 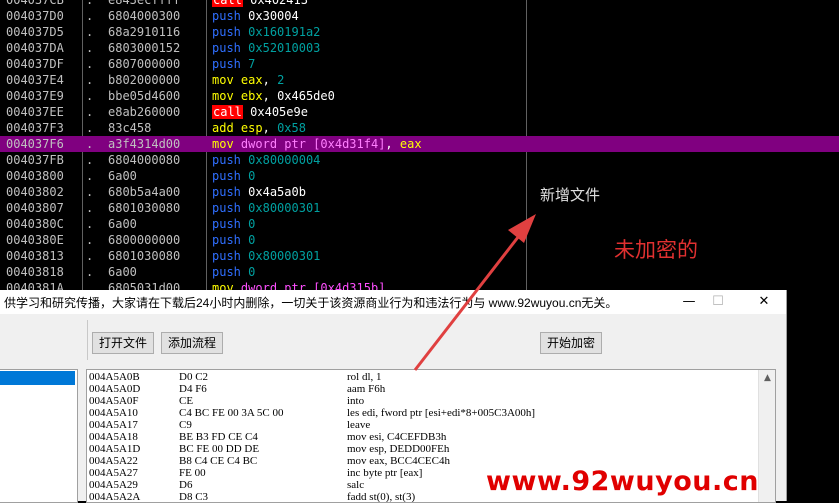 I want to click on disasm-row: 004037E9. bbe05d4600 mov ebx, 0x465de0, so click(x=419, y=96).